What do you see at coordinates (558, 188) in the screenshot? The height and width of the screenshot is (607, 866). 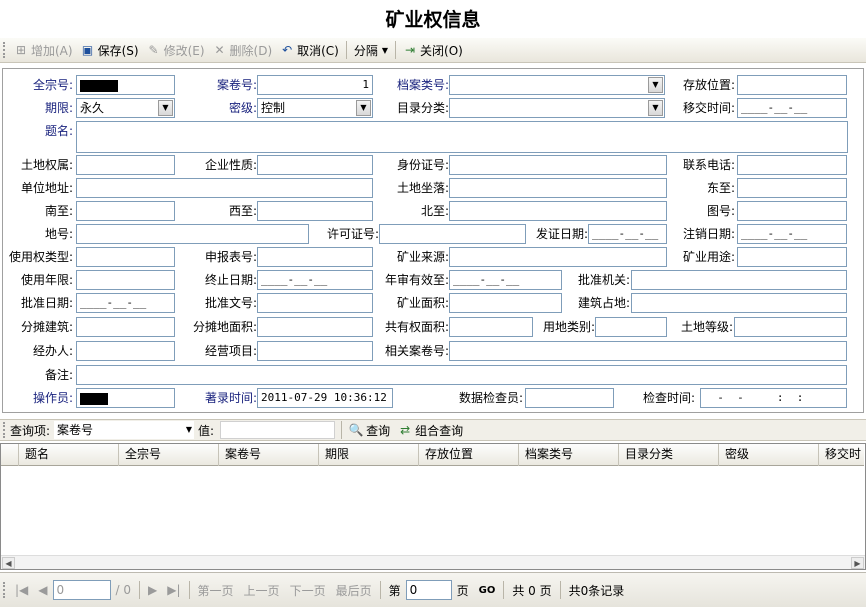 I see `land-location-field` at bounding box center [558, 188].